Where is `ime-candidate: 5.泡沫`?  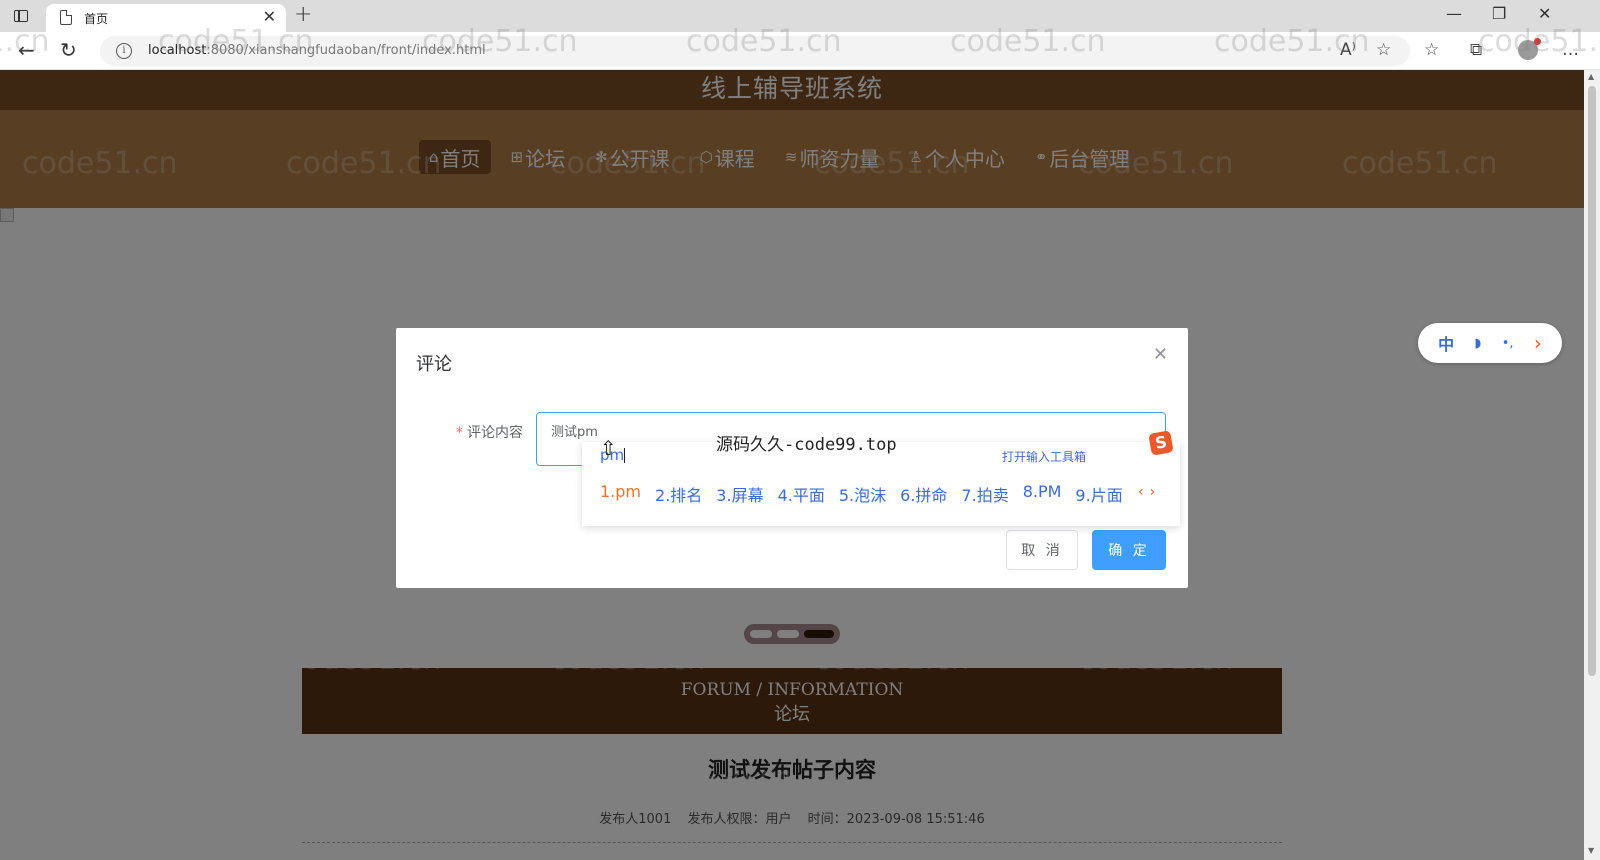 ime-candidate: 5.泡沫 is located at coordinates (862, 494).